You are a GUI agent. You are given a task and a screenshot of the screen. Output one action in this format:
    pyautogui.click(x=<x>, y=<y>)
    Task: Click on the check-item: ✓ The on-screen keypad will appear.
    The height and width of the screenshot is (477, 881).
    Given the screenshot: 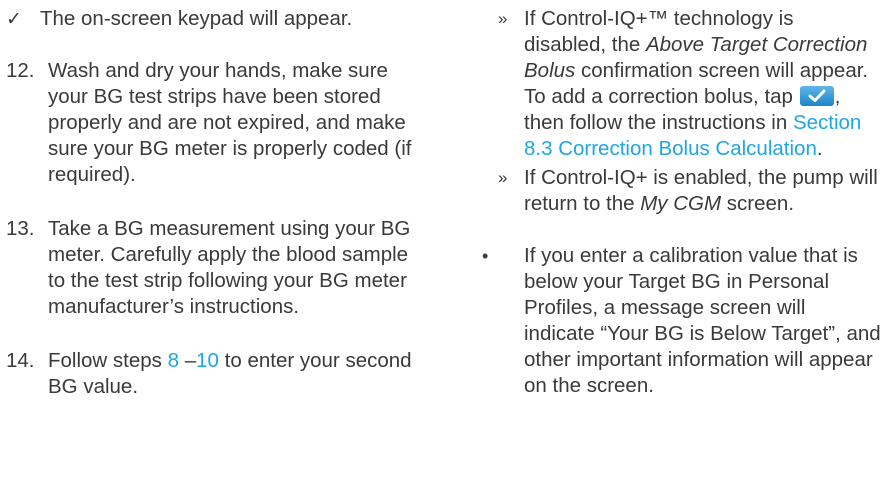 What is the action you would take?
    pyautogui.click(x=213, y=19)
    